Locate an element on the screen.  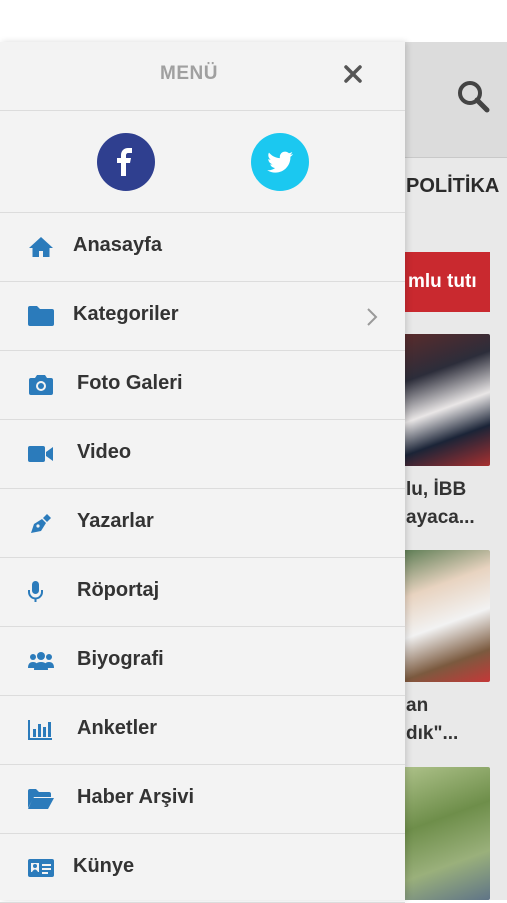
menu-item-label: Video is located at coordinates (104, 452).